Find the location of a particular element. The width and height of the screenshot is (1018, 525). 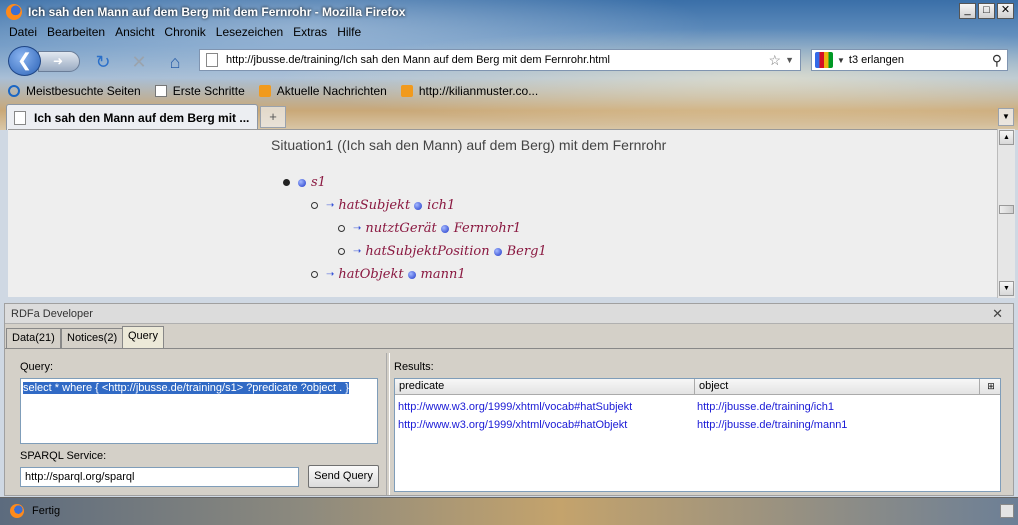

column-header-object: object is located at coordinates (837, 387).